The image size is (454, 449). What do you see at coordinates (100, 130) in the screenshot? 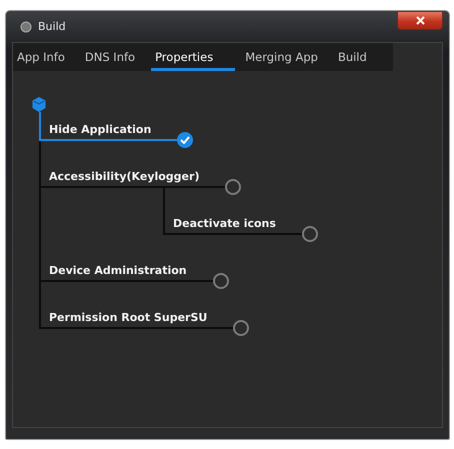
I see `option-label: Hide Application` at bounding box center [100, 130].